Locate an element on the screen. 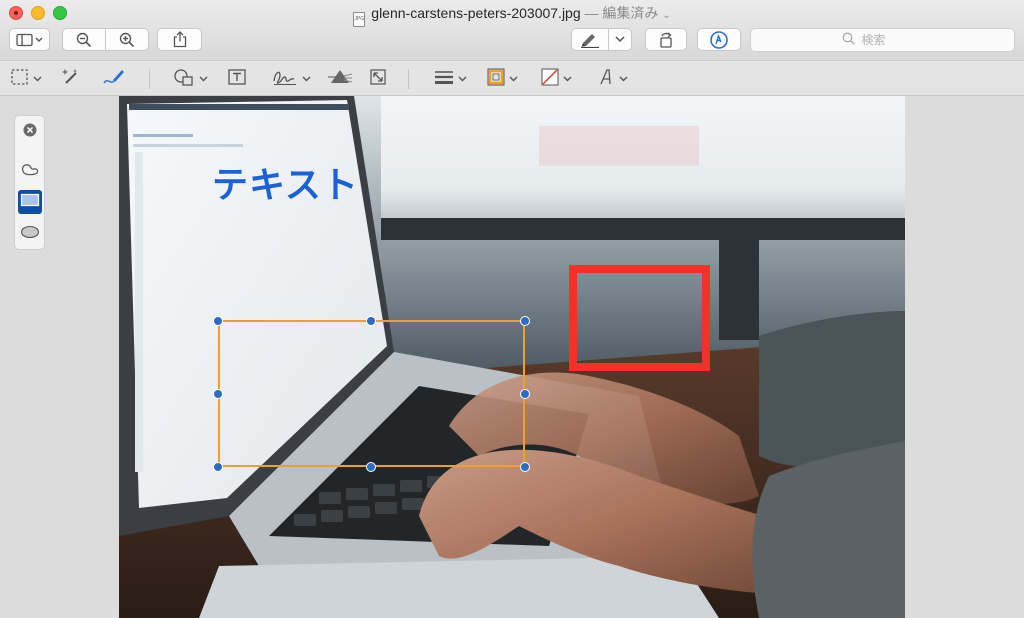  share-button is located at coordinates (179, 39).